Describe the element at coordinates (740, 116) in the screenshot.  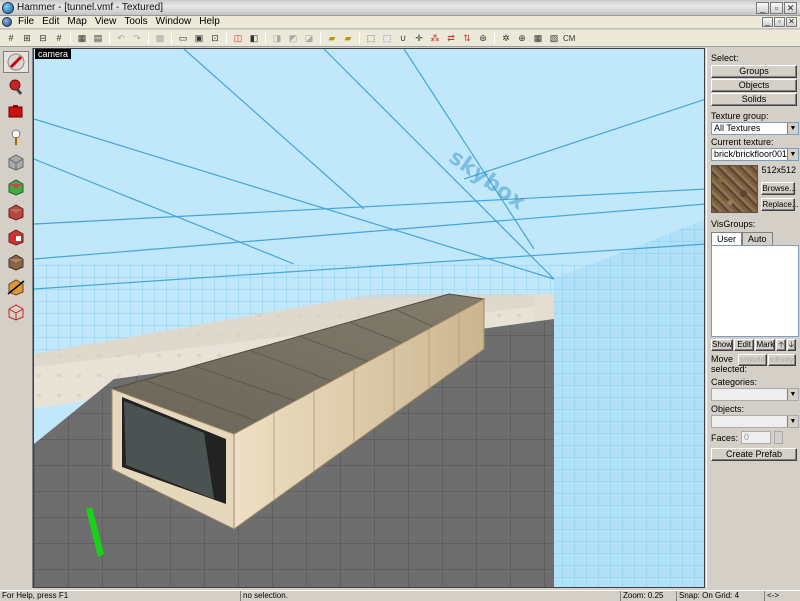
I see `texture-group-label: Texture group:` at that location.